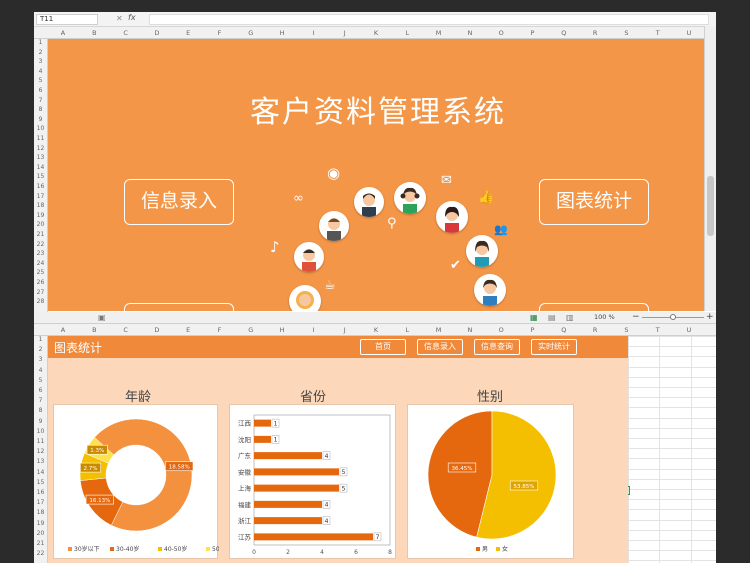  Describe the element at coordinates (533, 33) in the screenshot. I see `column-header-cell: P` at that location.